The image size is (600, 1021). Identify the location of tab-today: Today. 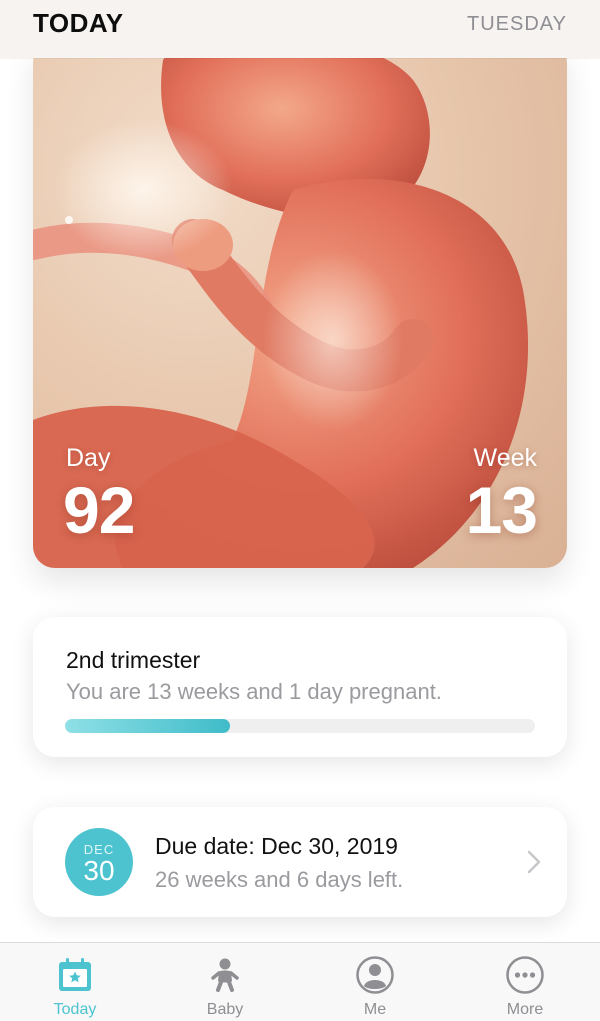
(75, 982).